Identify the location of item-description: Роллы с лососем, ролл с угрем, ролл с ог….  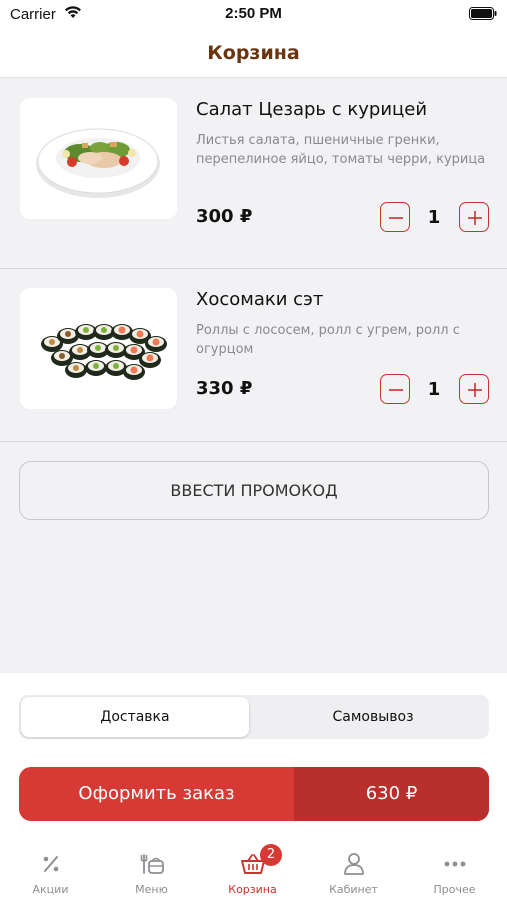
(328, 340).